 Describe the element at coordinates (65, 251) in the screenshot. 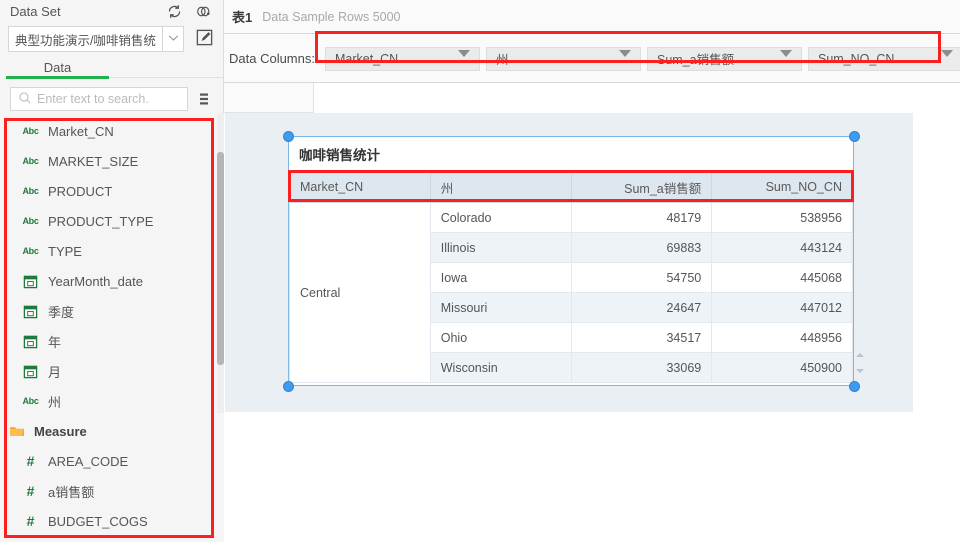

I see `field-label: TYPE` at that location.